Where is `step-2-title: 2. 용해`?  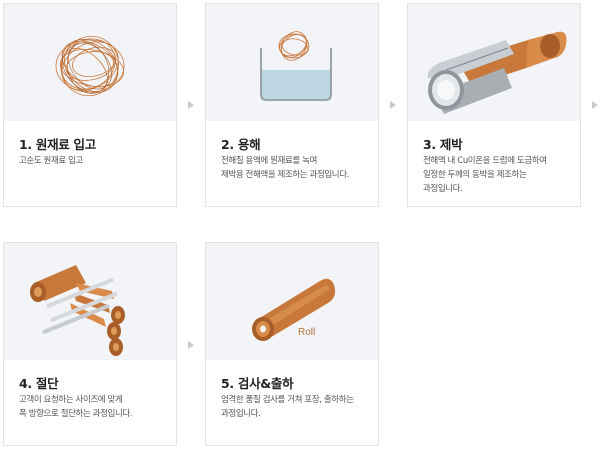
step-2-title: 2. 용해 is located at coordinates (241, 144).